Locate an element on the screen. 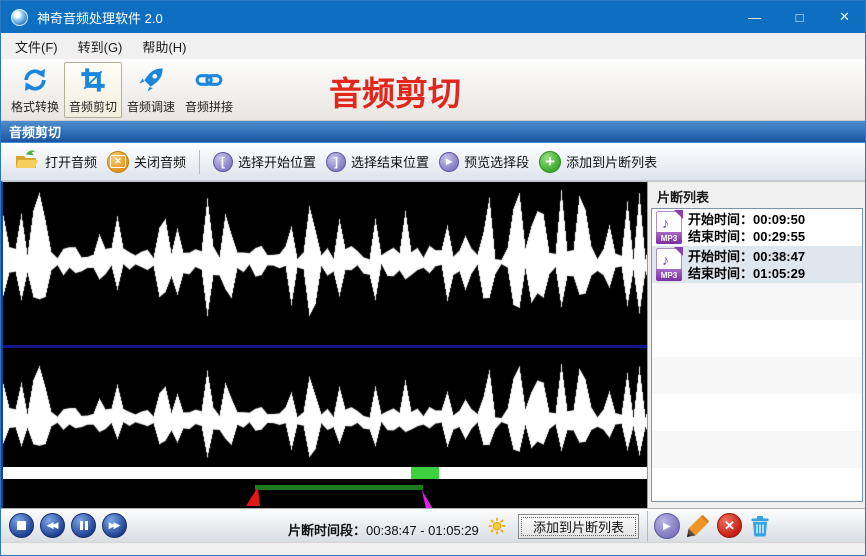  close-audio-label: 关闭音频 is located at coordinates (160, 162).